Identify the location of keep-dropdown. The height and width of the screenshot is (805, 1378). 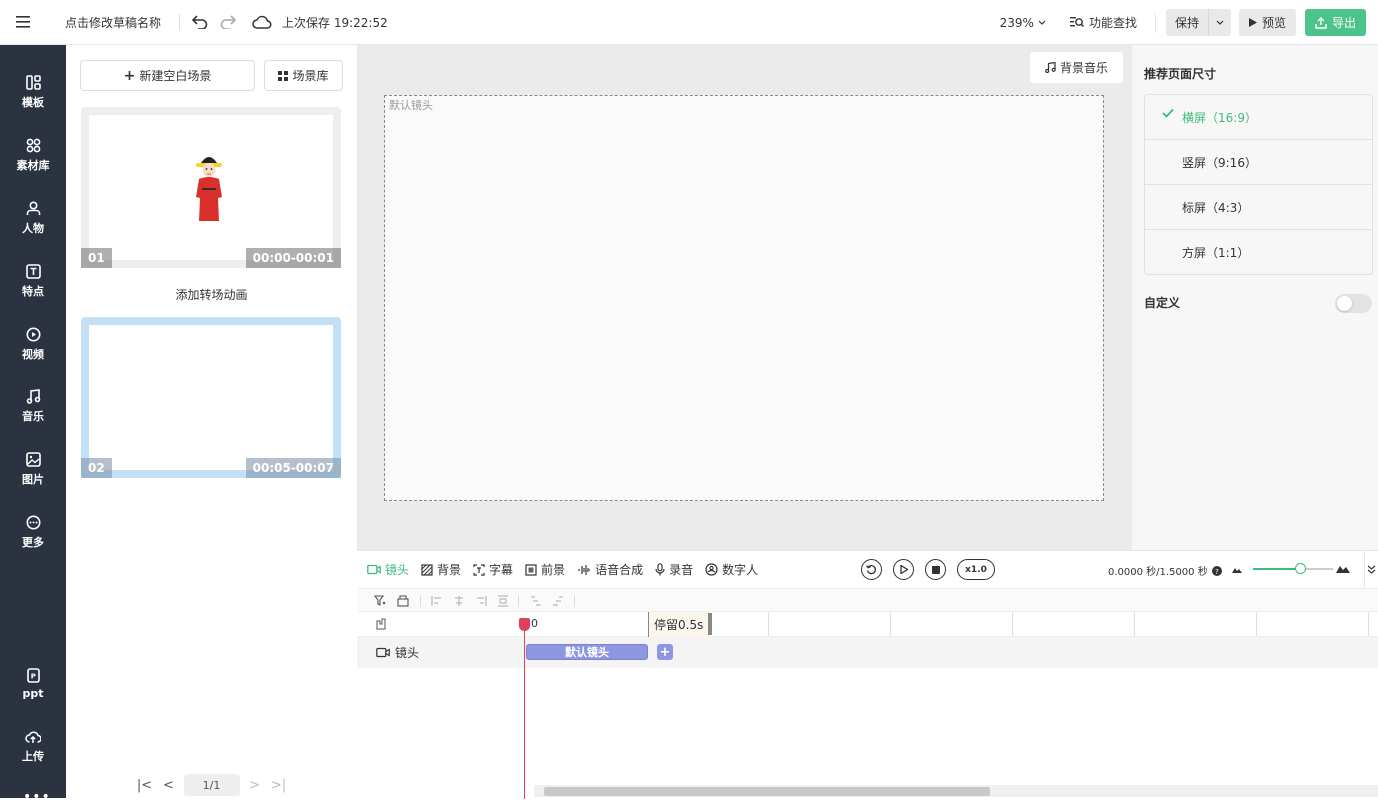
(1220, 22).